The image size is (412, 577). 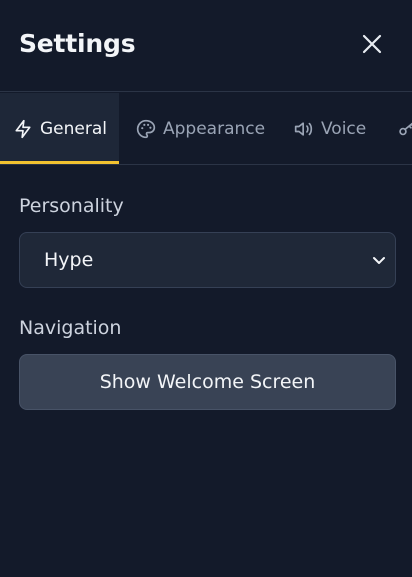 What do you see at coordinates (214, 128) in the screenshot?
I see `tab-label: Appearance` at bounding box center [214, 128].